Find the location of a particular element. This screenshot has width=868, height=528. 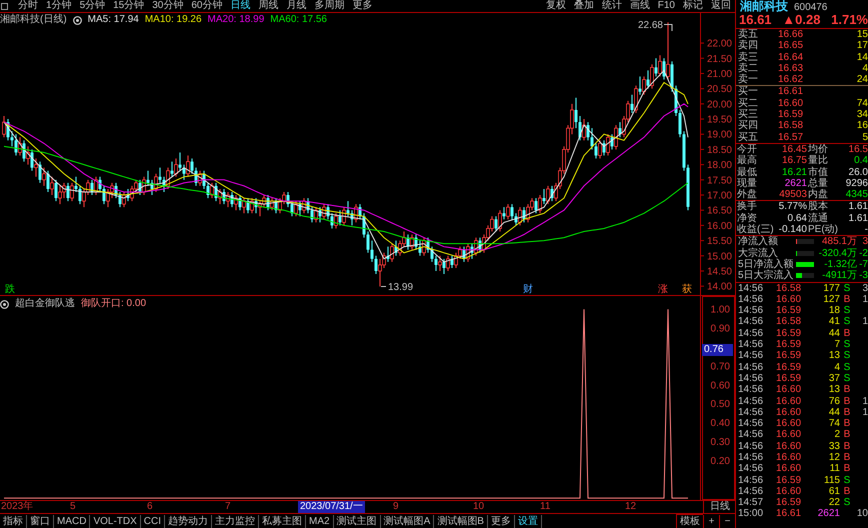

indicator-tab: 私募主图 is located at coordinates (282, 521).